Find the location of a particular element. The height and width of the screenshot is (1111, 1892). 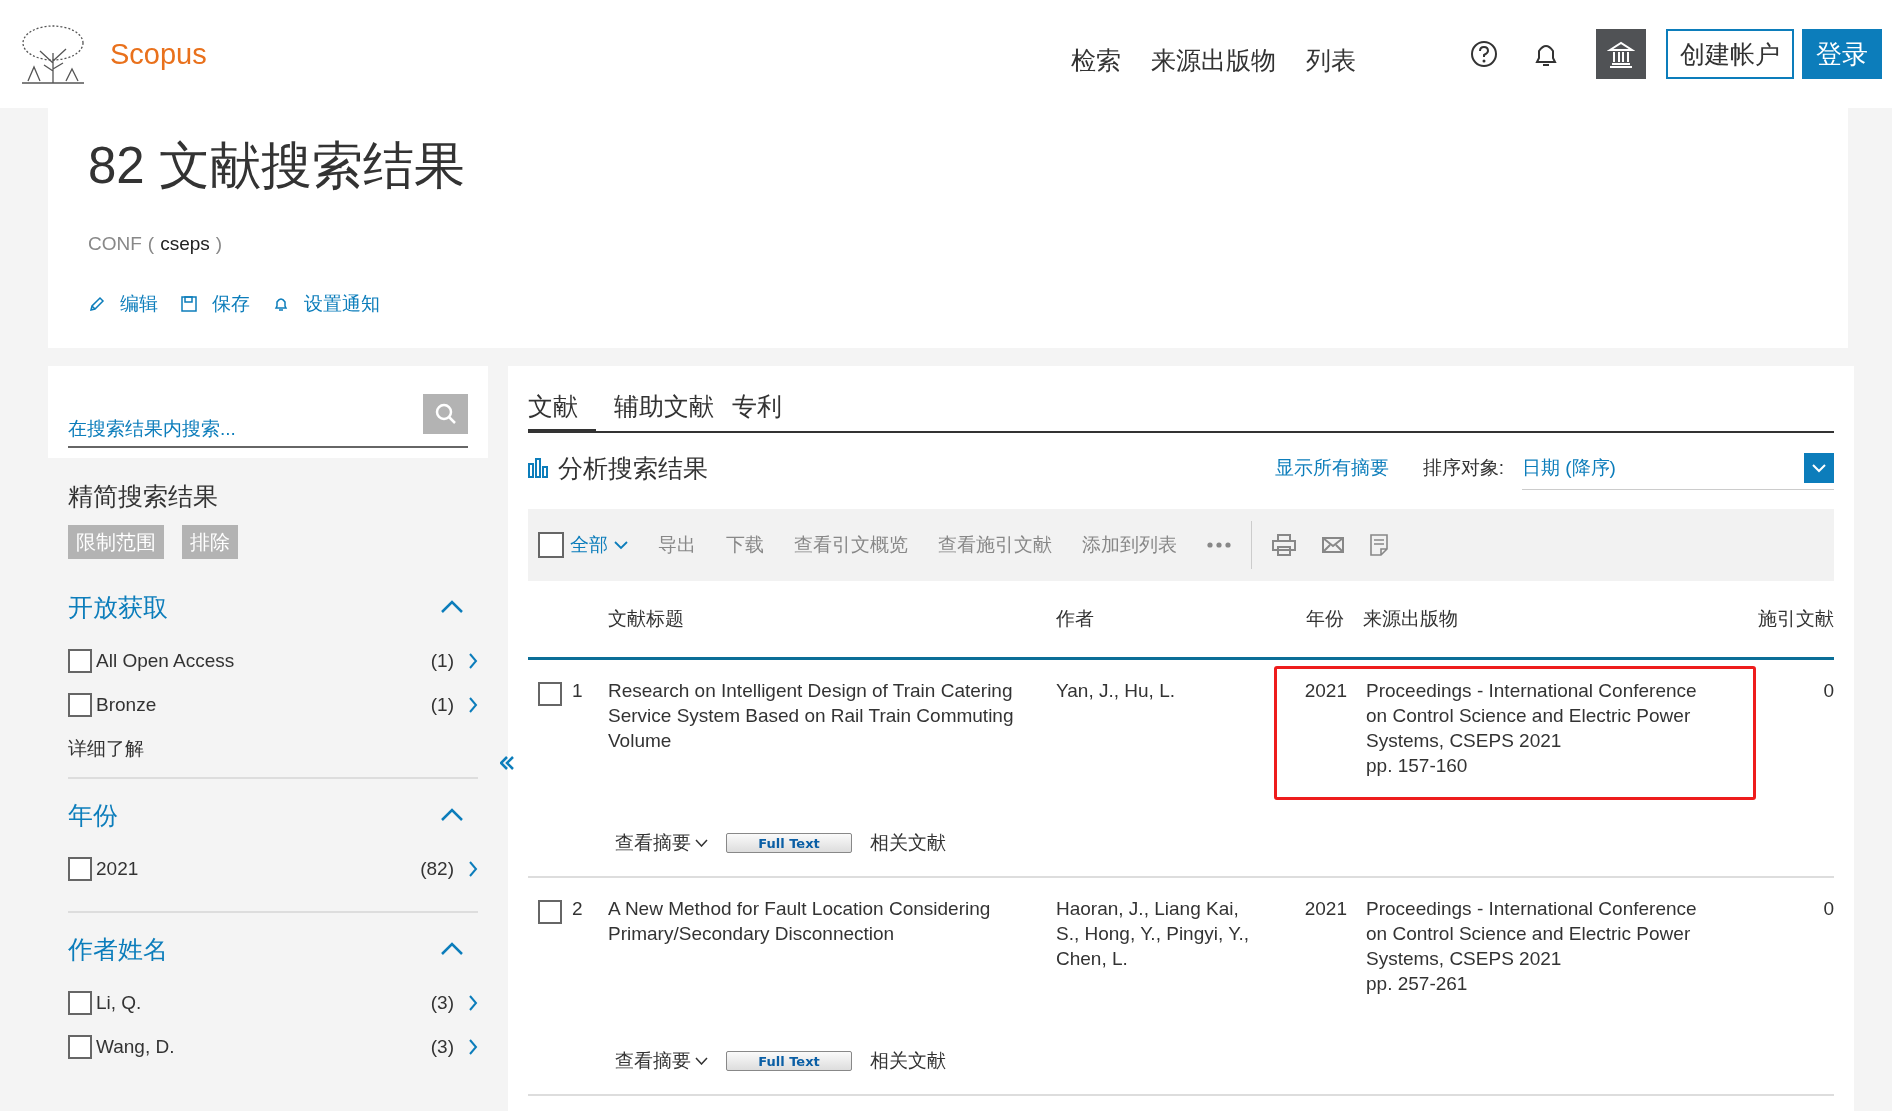

action-link: 保存 is located at coordinates (231, 304).